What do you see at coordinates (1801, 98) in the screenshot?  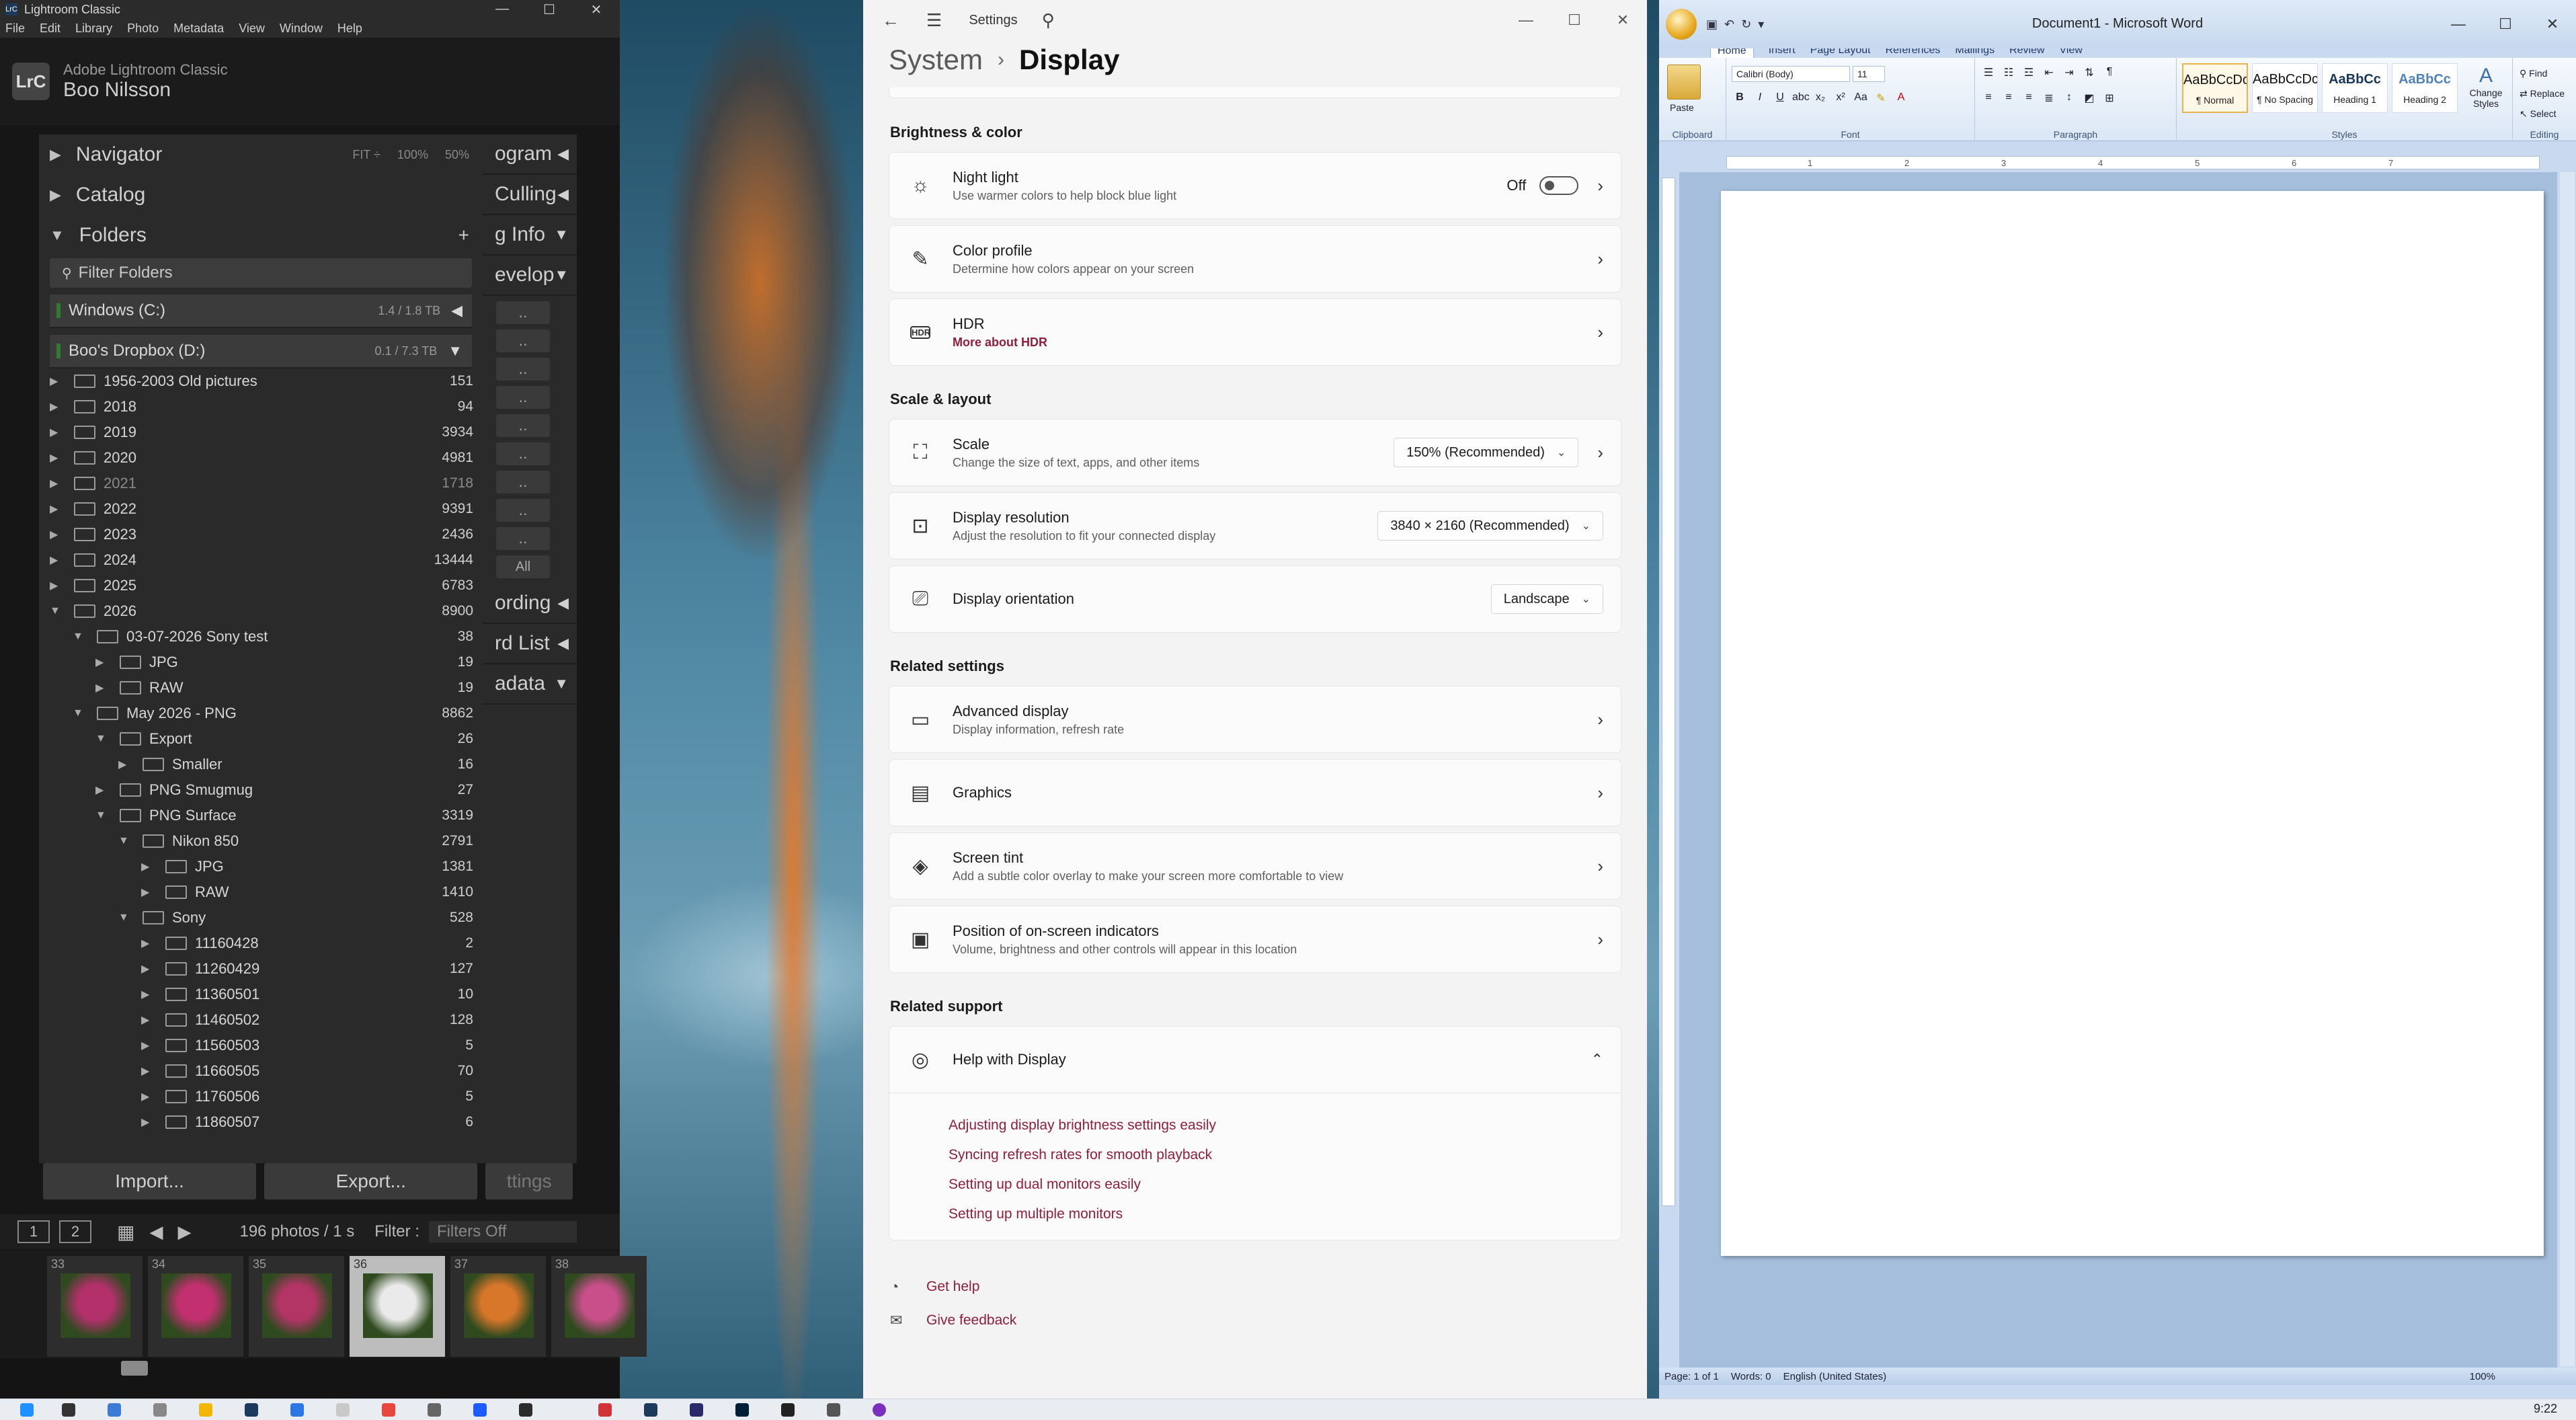 I see `strikethrough-button: abc` at bounding box center [1801, 98].